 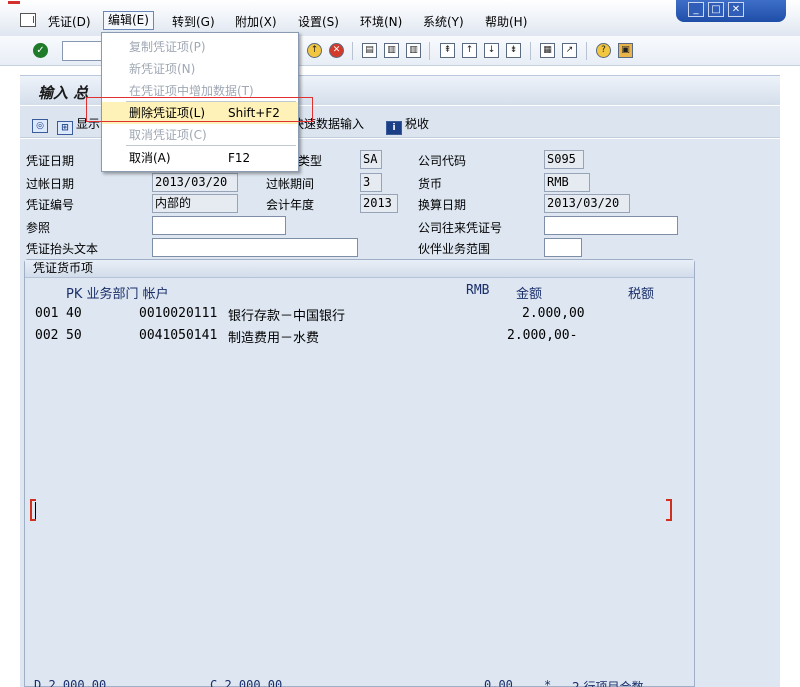 What do you see at coordinates (547, 50) in the screenshot?
I see `new-session-icon: ▦` at bounding box center [547, 50].